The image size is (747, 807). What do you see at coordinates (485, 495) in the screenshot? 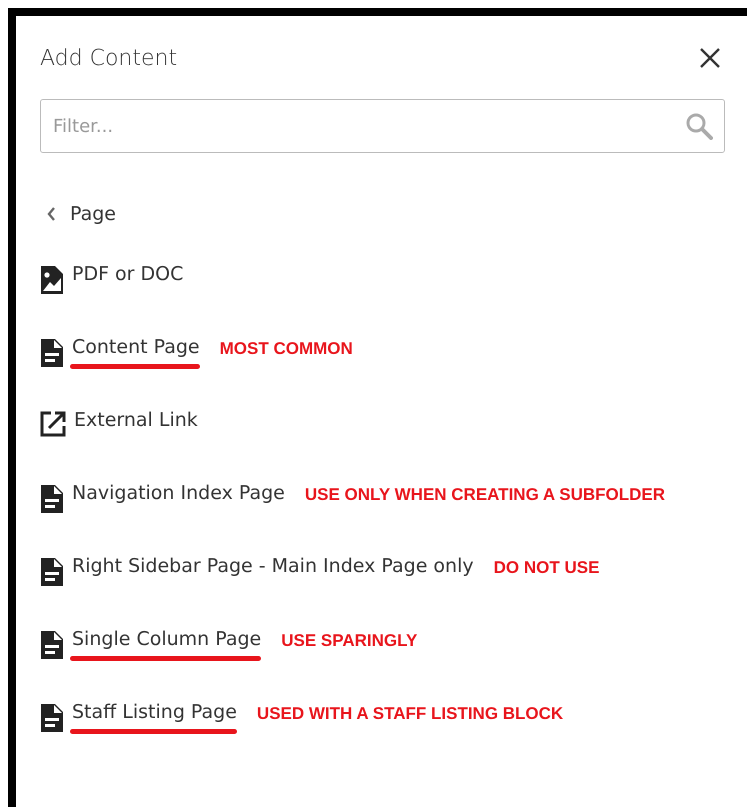
I see `annotation-note: USE ONLY WHEN CREATING A SUBFOLDER` at bounding box center [485, 495].